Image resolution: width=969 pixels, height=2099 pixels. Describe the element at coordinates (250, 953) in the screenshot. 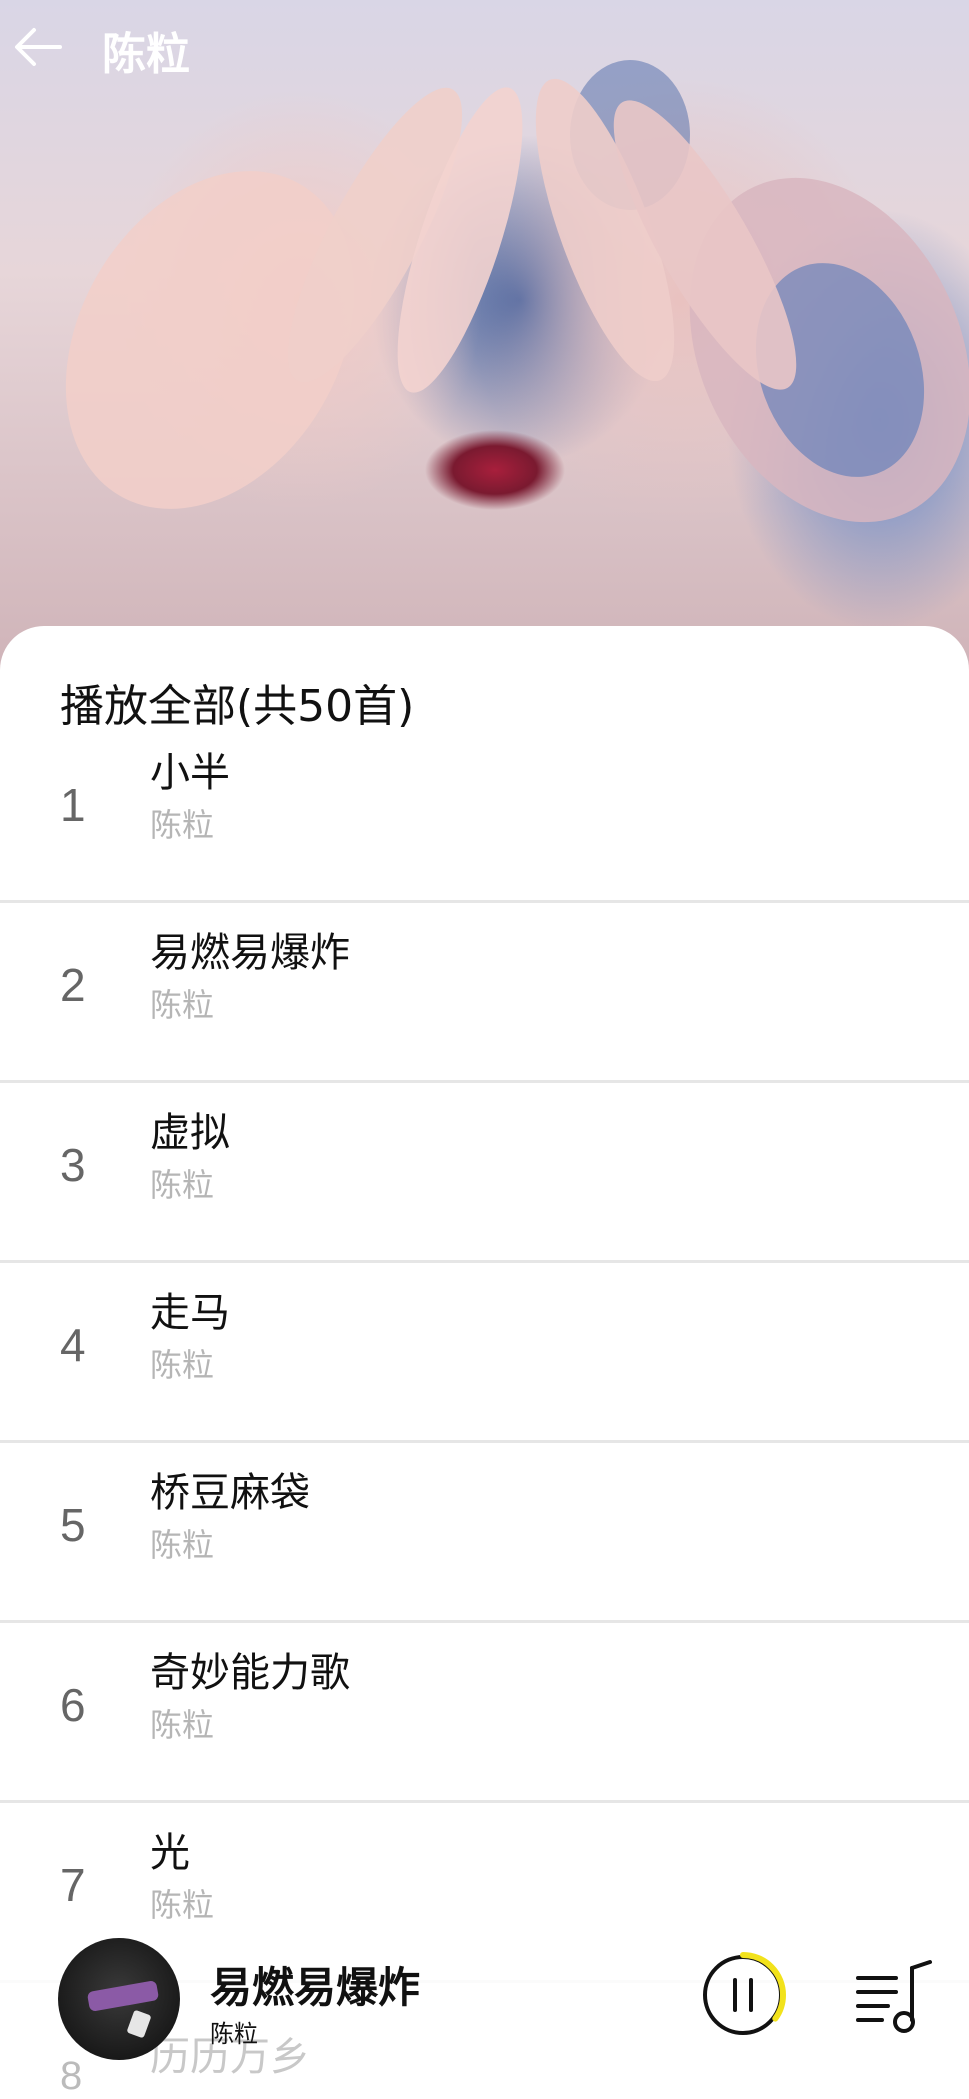

I see `song-title: 易燃易爆炸` at that location.